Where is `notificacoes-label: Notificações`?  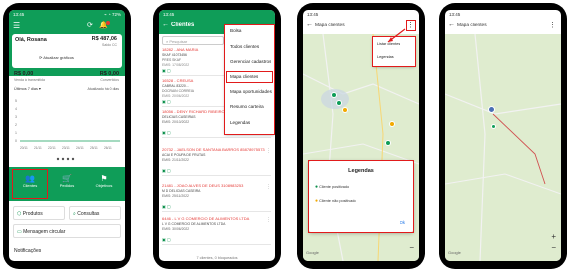 notificacoes-label: Notificações is located at coordinates (27, 251).